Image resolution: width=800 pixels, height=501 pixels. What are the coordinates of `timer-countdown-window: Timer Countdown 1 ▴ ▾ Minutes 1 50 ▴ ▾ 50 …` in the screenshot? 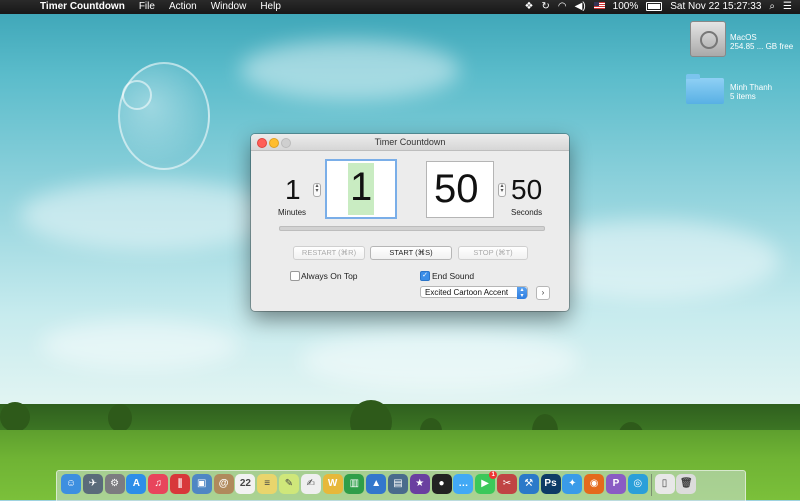 It's located at (410, 222).